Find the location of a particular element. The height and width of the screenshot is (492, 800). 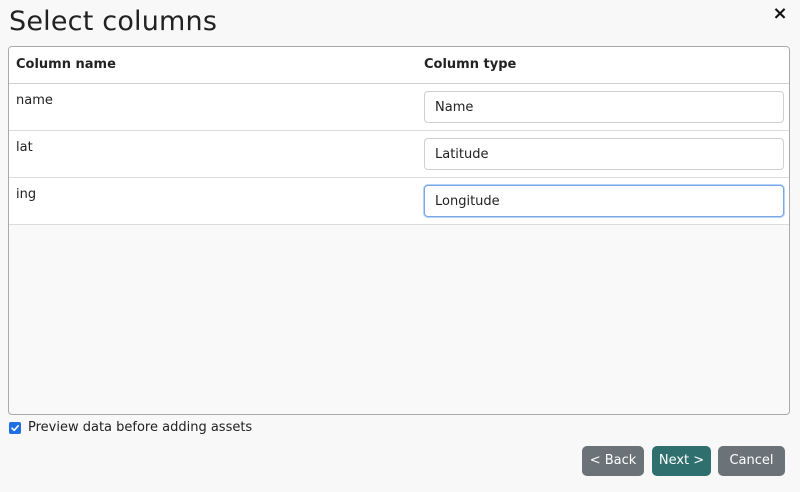

preview-option: Preview data before adding assets is located at coordinates (130, 427).